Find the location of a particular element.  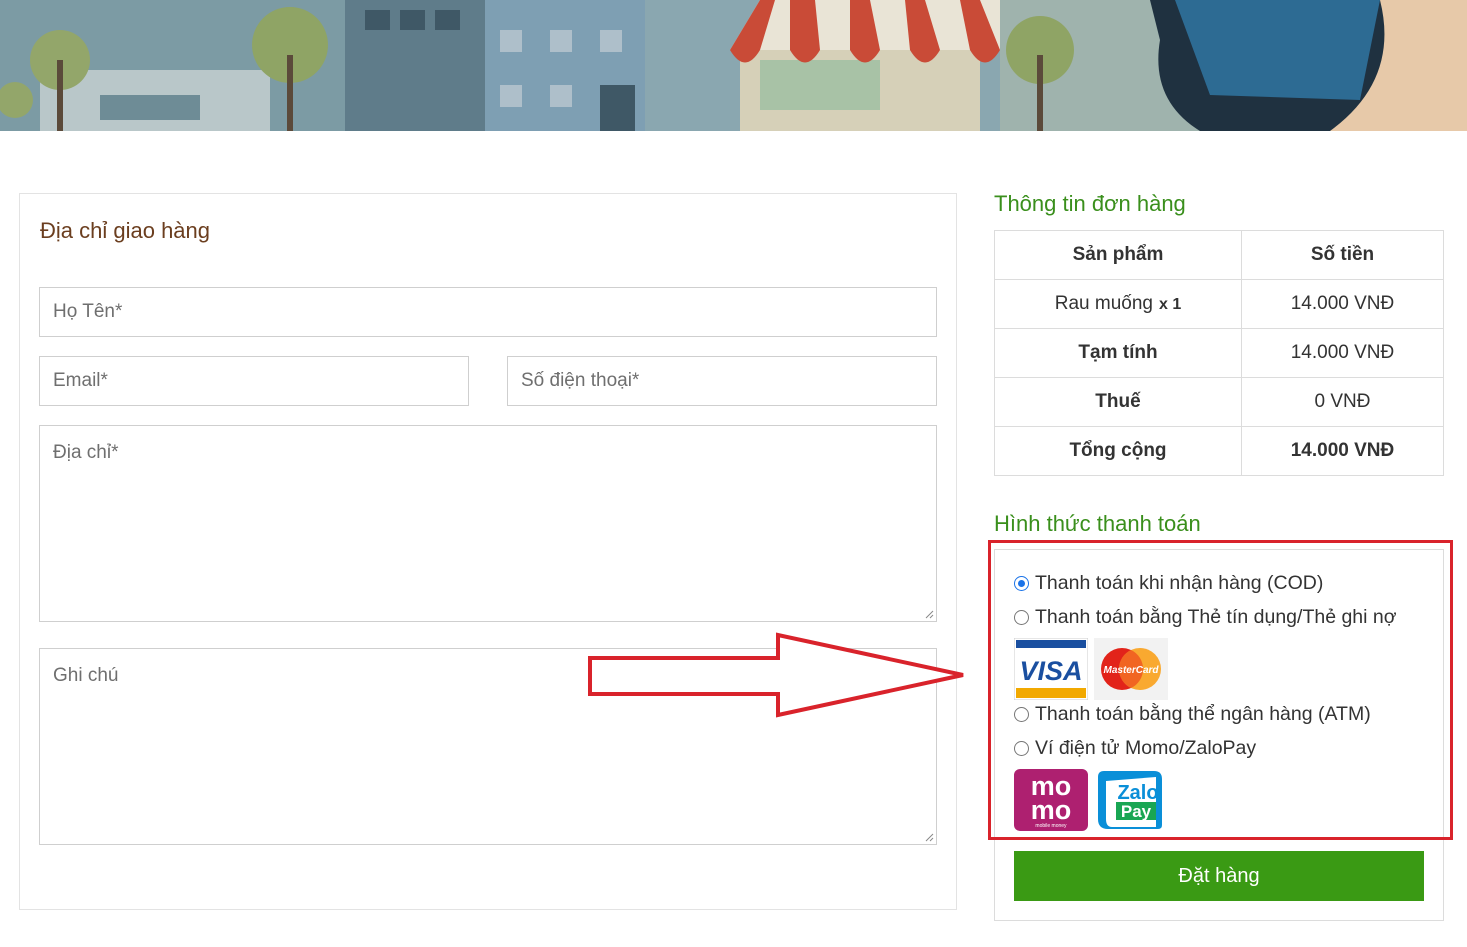

place-order-button: Đặt hàng is located at coordinates (1219, 876).